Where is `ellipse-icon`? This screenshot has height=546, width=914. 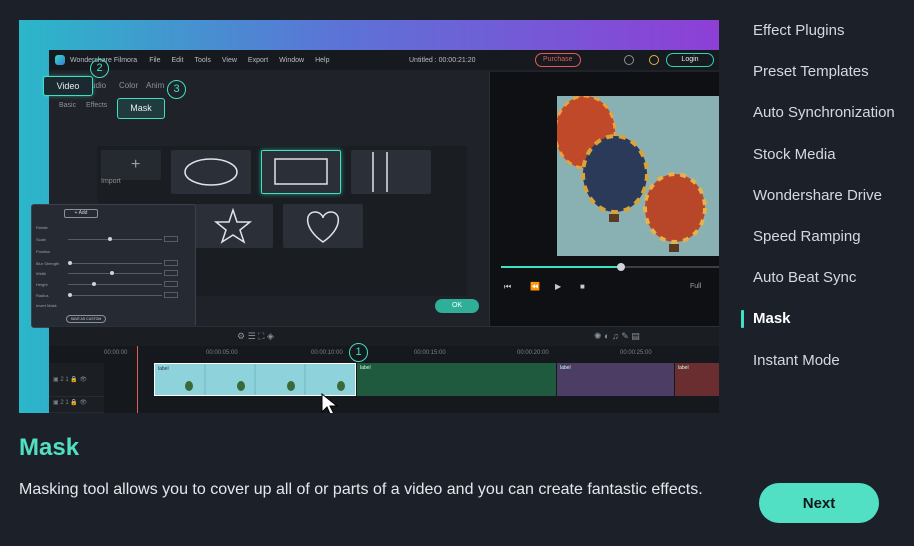 ellipse-icon is located at coordinates (211, 172).